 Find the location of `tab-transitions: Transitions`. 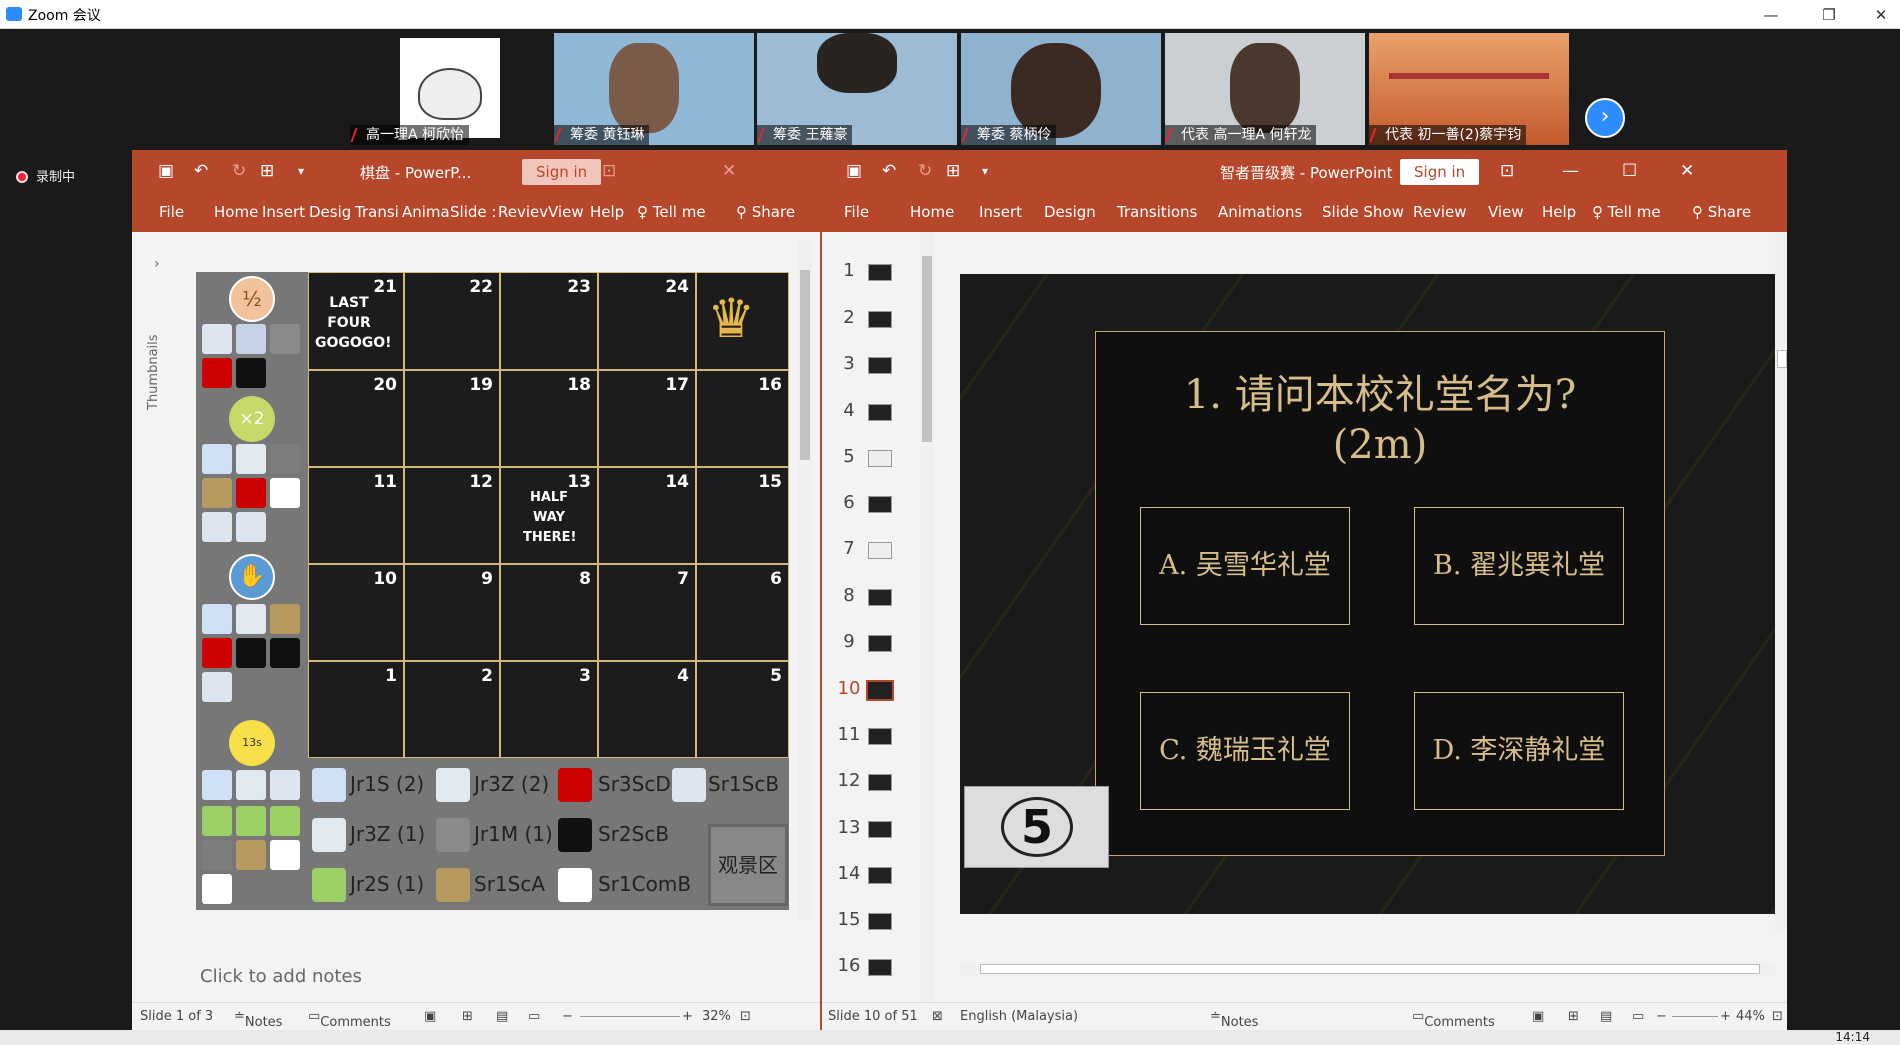

tab-transitions: Transitions is located at coordinates (1157, 212).